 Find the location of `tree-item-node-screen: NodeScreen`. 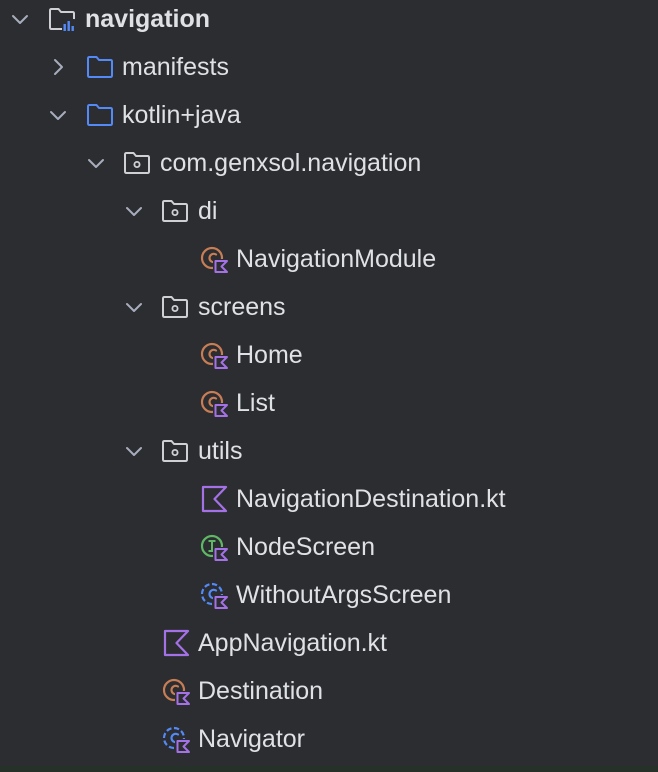

tree-item-node-screen: NodeScreen is located at coordinates (329, 547).